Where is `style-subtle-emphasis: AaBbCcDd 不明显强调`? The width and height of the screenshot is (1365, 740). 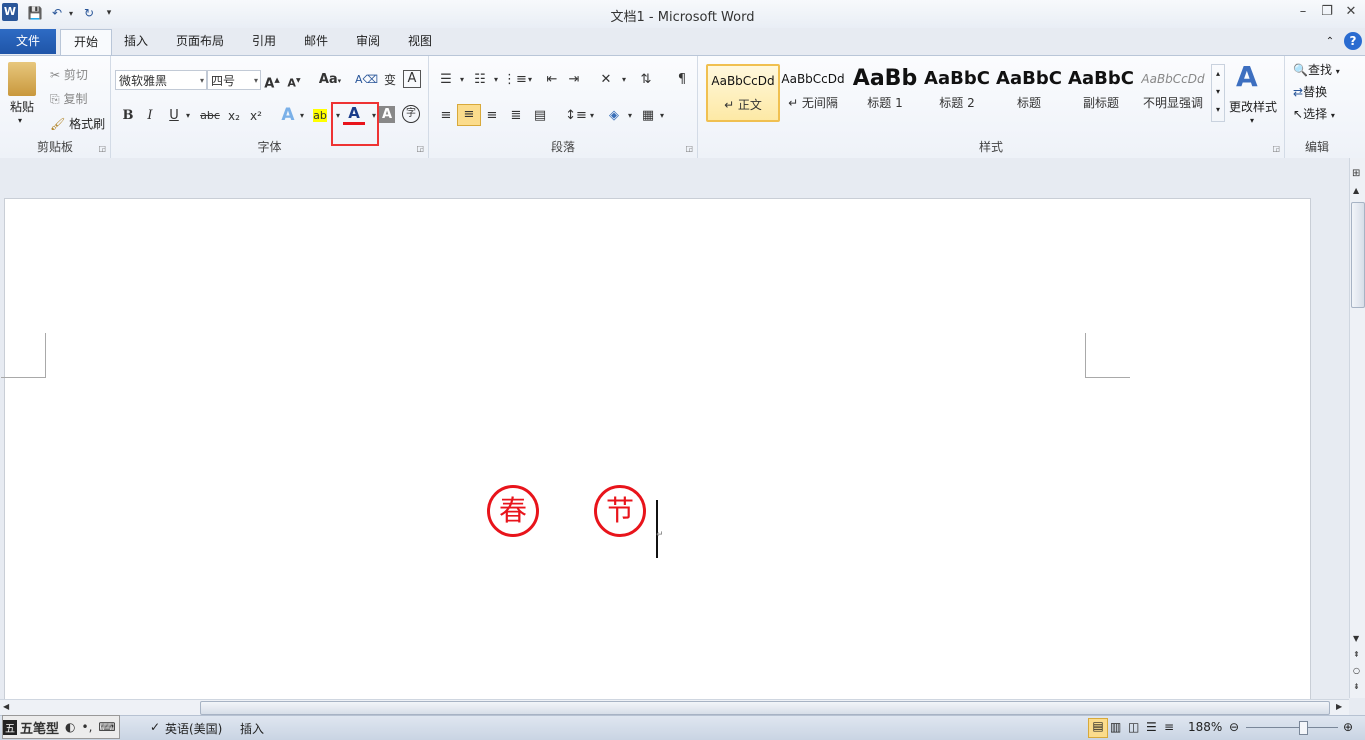 style-subtle-emphasis: AaBbCcDd 不明显强调 is located at coordinates (1173, 91).